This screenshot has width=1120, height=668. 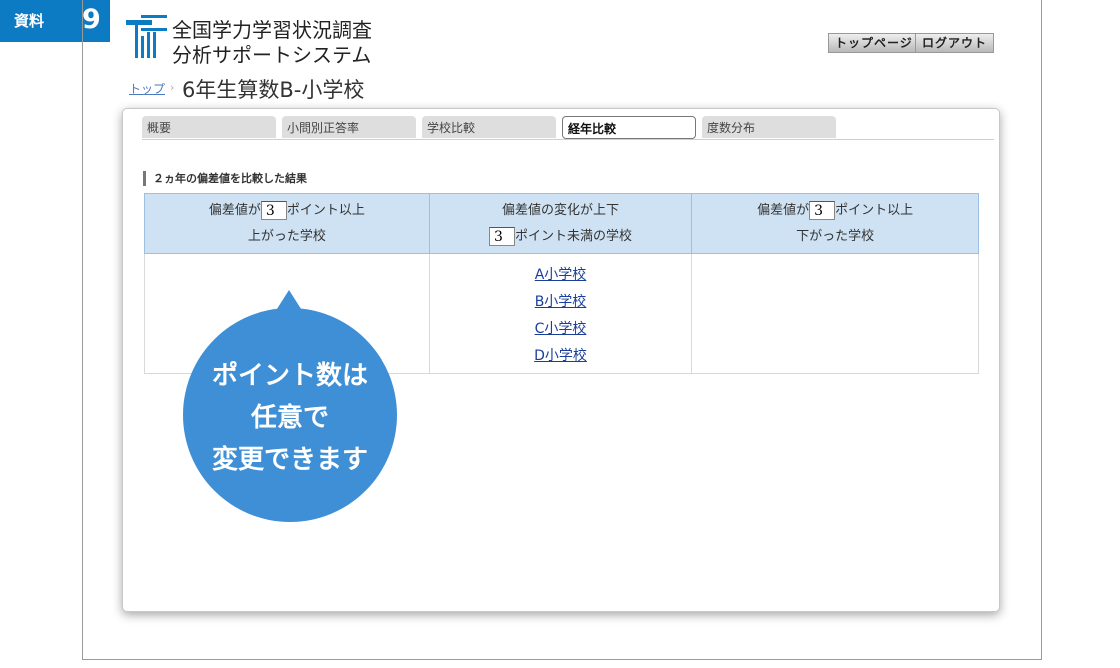 I want to click on callout-line1: ポイント数は, so click(x=289, y=376).